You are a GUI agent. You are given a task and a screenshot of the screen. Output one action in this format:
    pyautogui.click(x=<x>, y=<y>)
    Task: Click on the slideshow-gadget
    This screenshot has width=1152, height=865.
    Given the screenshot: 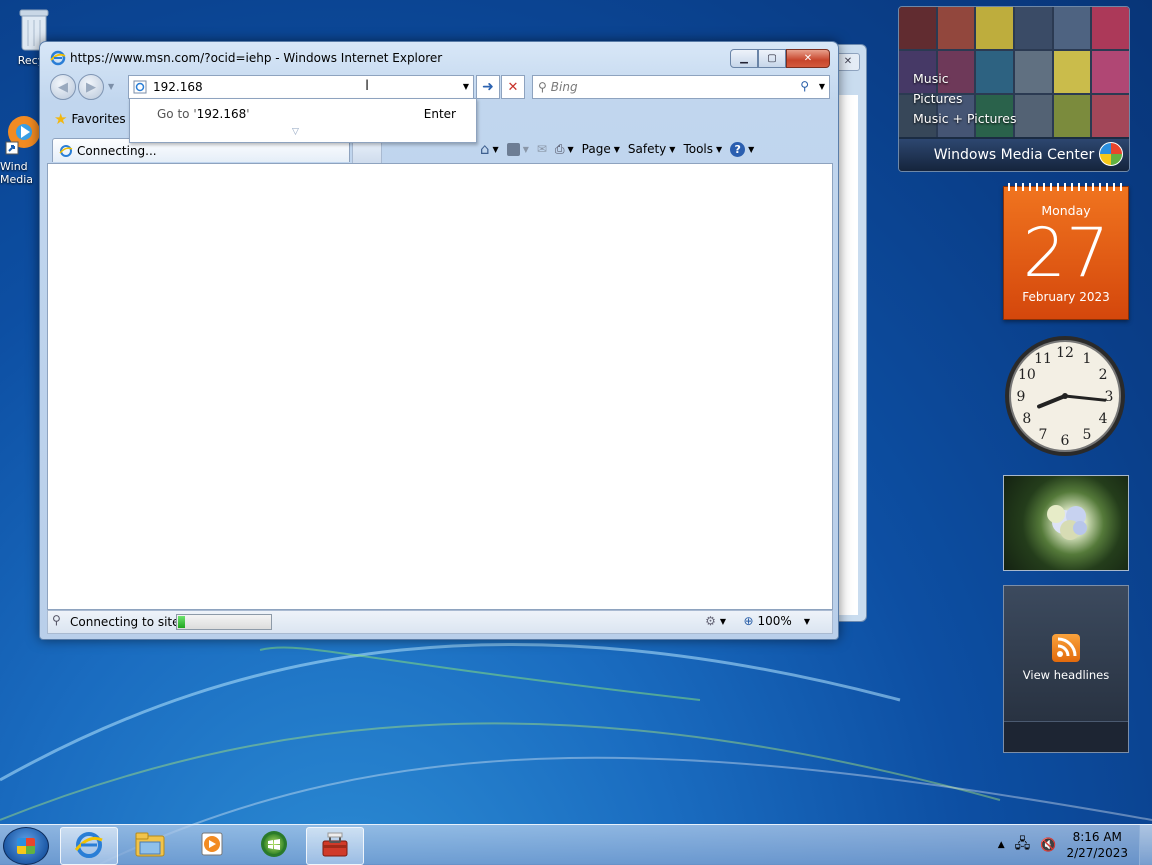 What is the action you would take?
    pyautogui.click(x=1066, y=523)
    